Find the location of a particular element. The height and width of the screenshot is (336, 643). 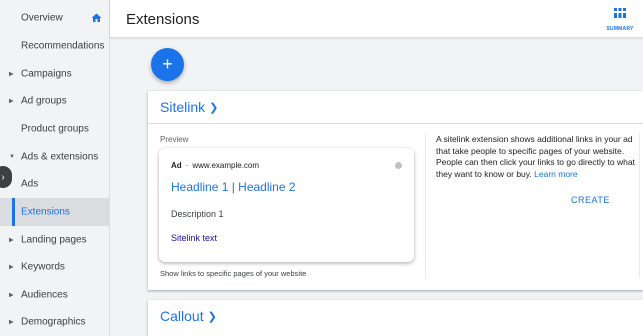

sitelink-title-link: Sitelink ❯ is located at coordinates (189, 107).